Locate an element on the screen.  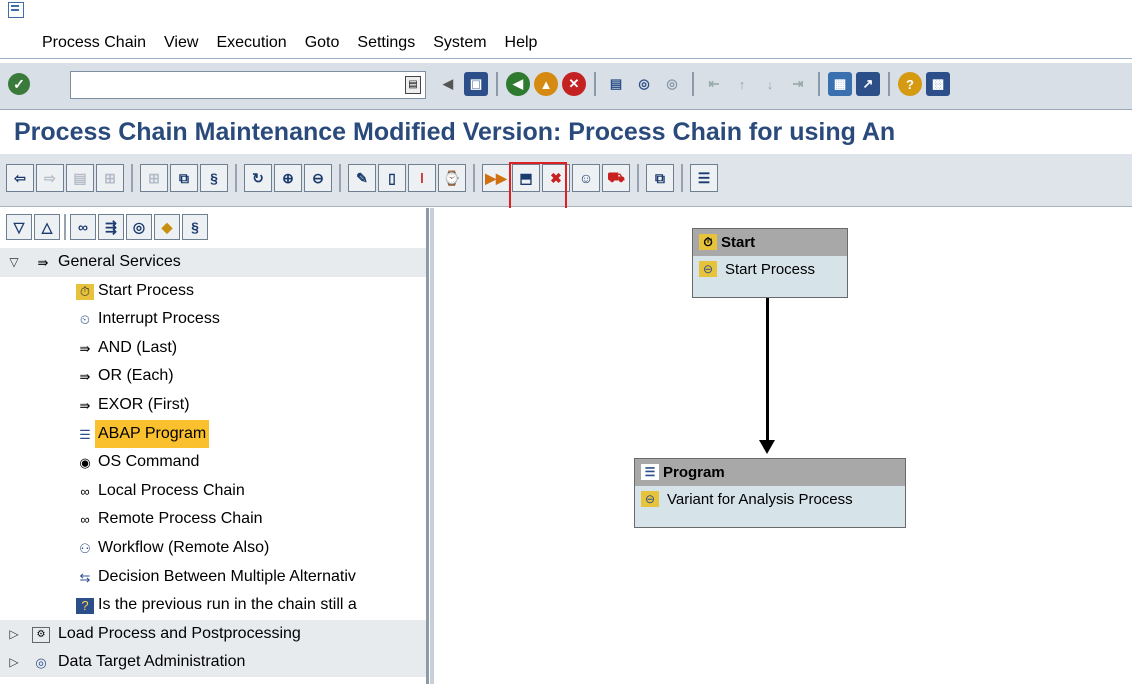
layout-menu-icon: ▩ is located at coordinates (938, 84).